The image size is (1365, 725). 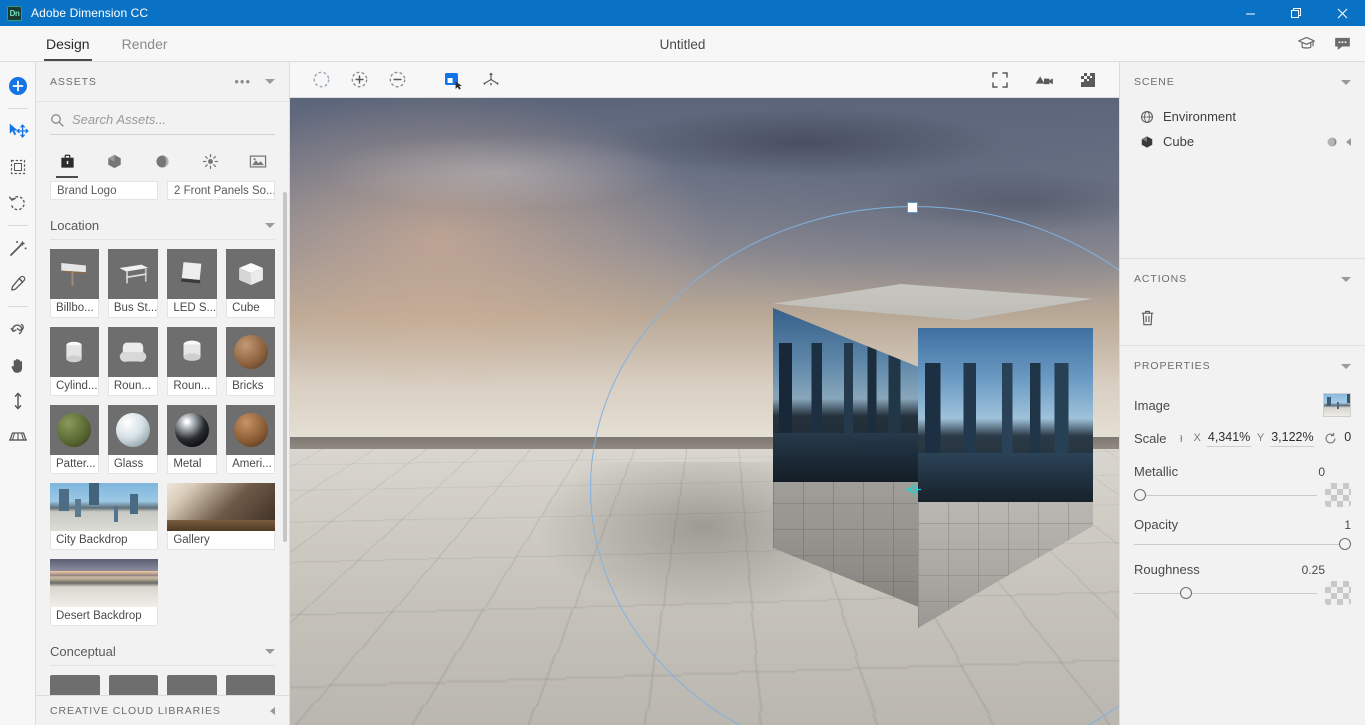 I want to click on scene-item-environment: Environment, so click(x=1242, y=116).